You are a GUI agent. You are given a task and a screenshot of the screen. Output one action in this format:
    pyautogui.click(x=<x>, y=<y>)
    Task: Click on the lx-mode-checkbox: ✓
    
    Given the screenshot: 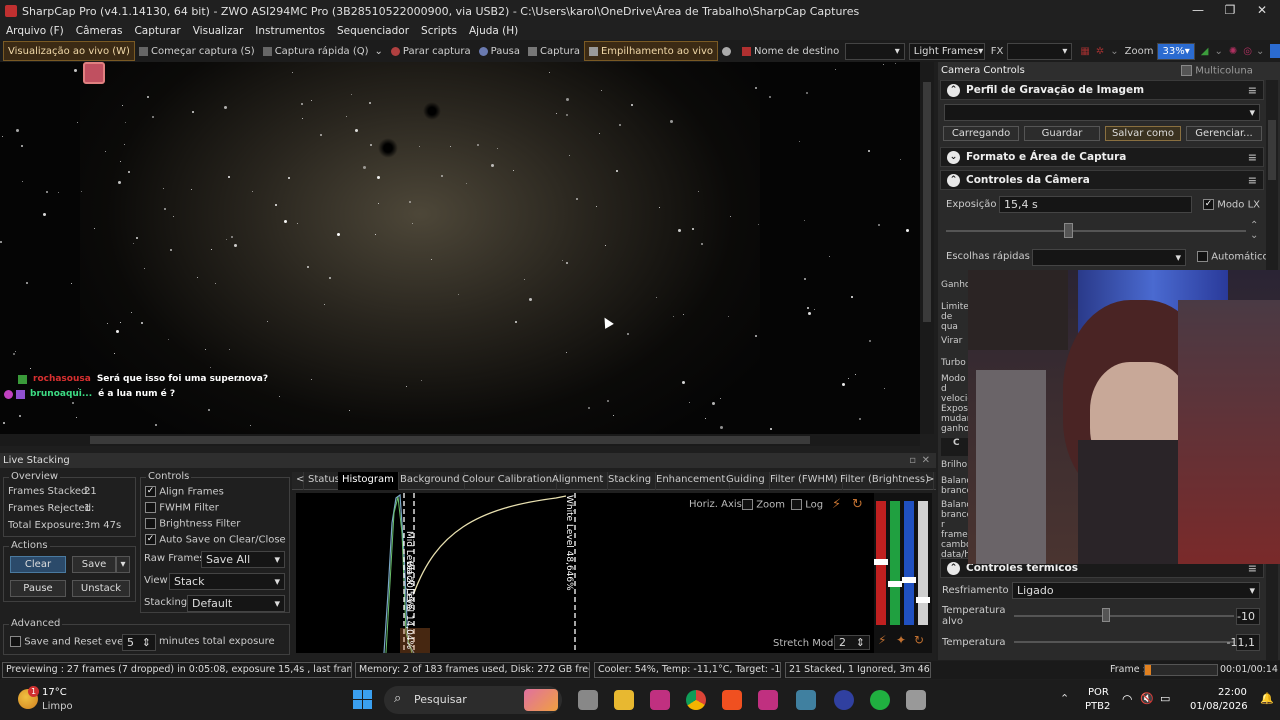 What is the action you would take?
    pyautogui.click(x=1208, y=204)
    